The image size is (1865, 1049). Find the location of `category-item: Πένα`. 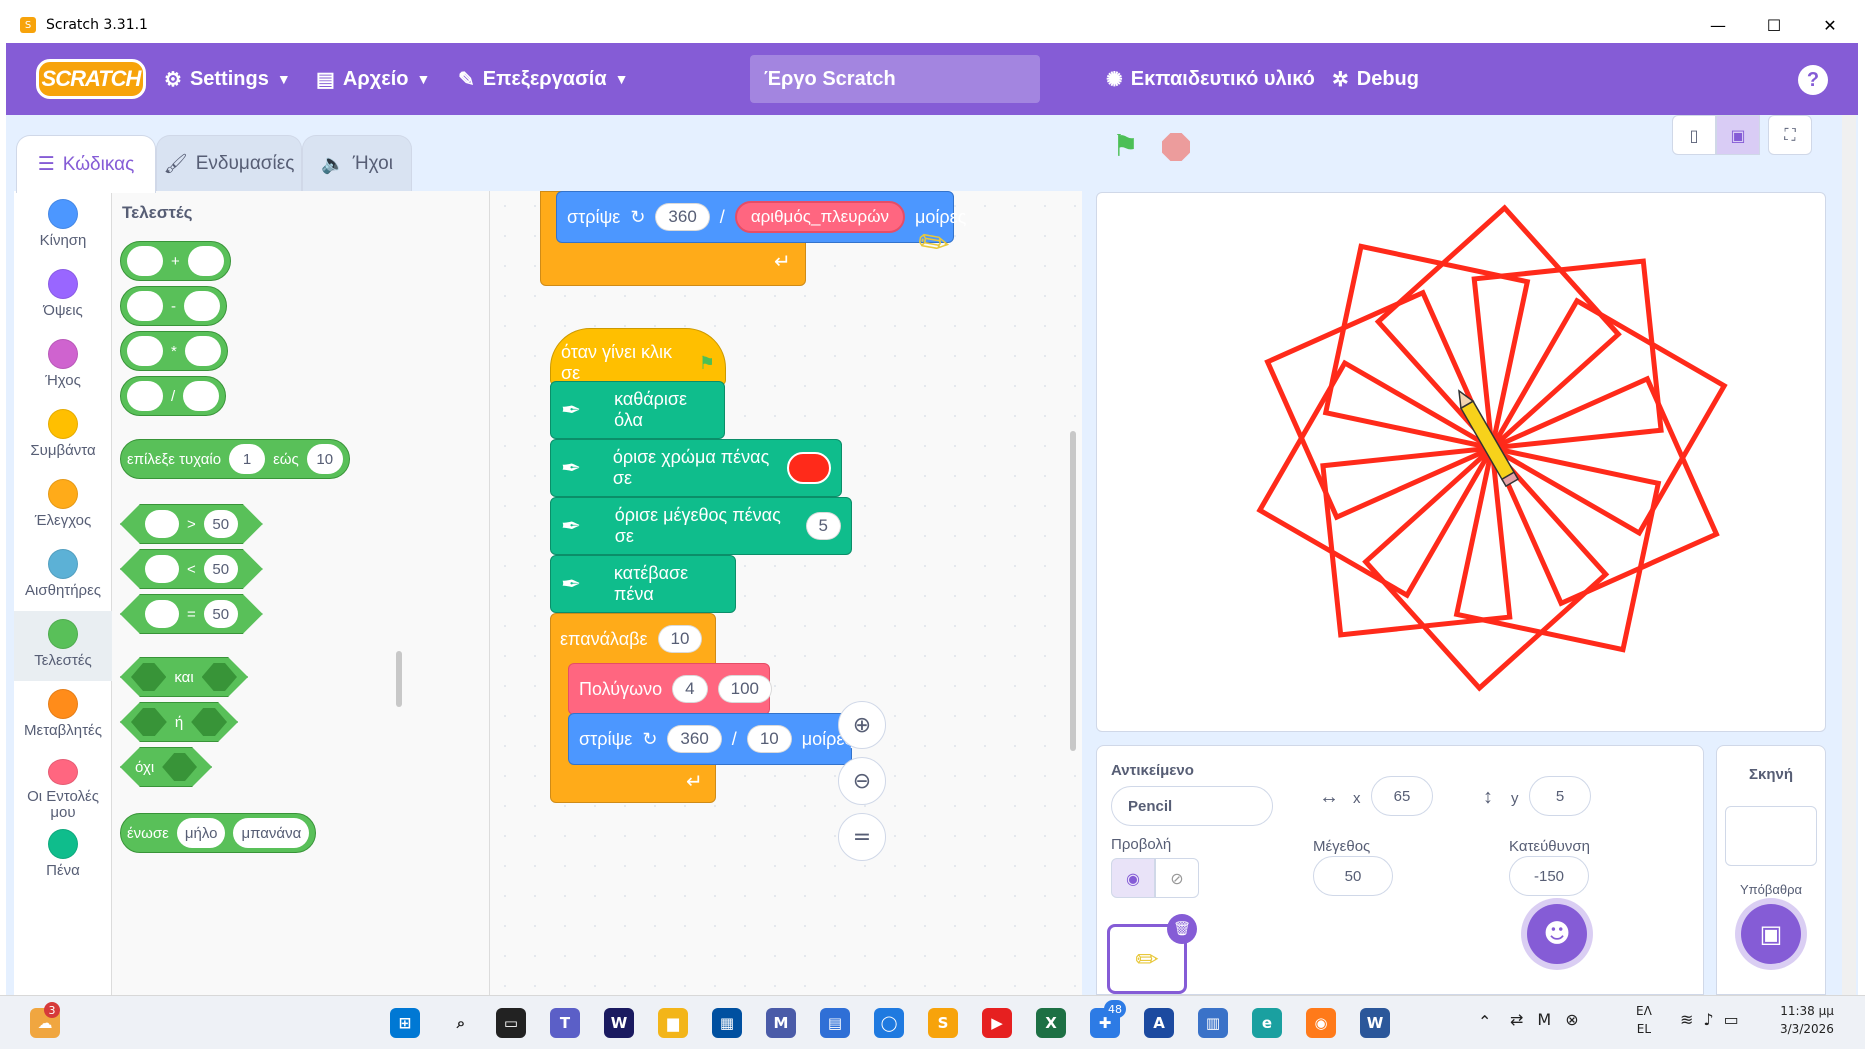

category-item: Πένα is located at coordinates (63, 856).